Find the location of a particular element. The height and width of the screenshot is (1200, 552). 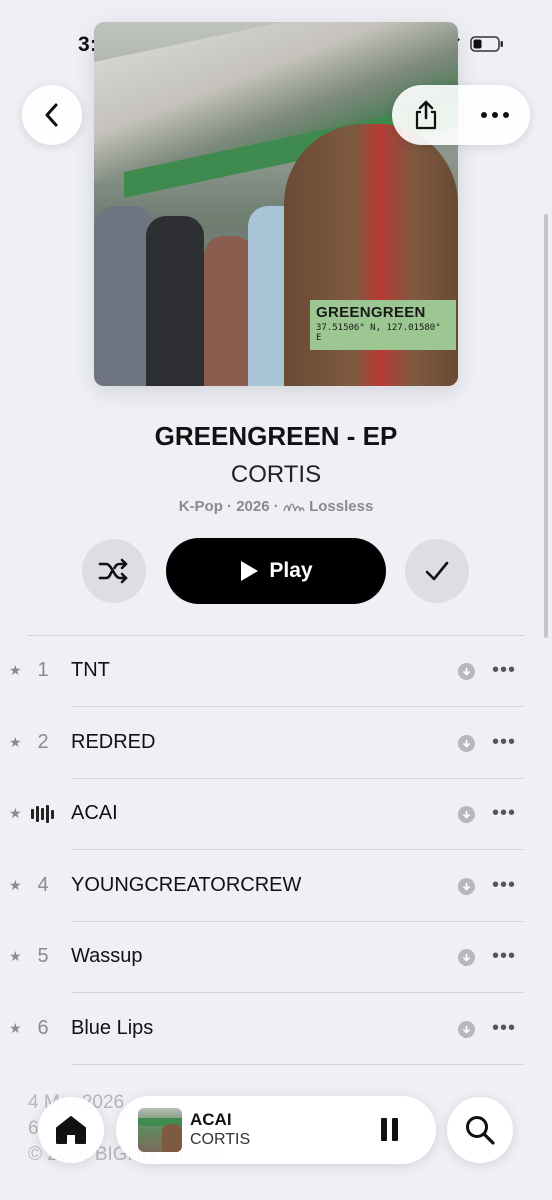

added-to-library-button is located at coordinates (437, 571).